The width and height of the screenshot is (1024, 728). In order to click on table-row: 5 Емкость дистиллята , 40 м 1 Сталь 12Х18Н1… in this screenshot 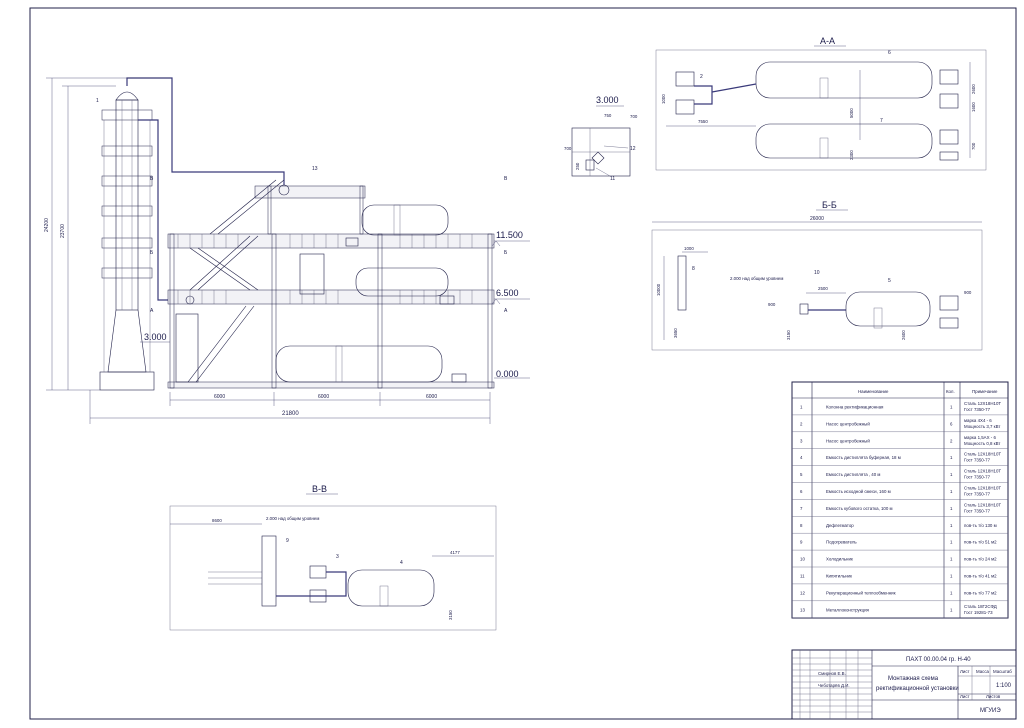, I will do `click(900, 474)`.